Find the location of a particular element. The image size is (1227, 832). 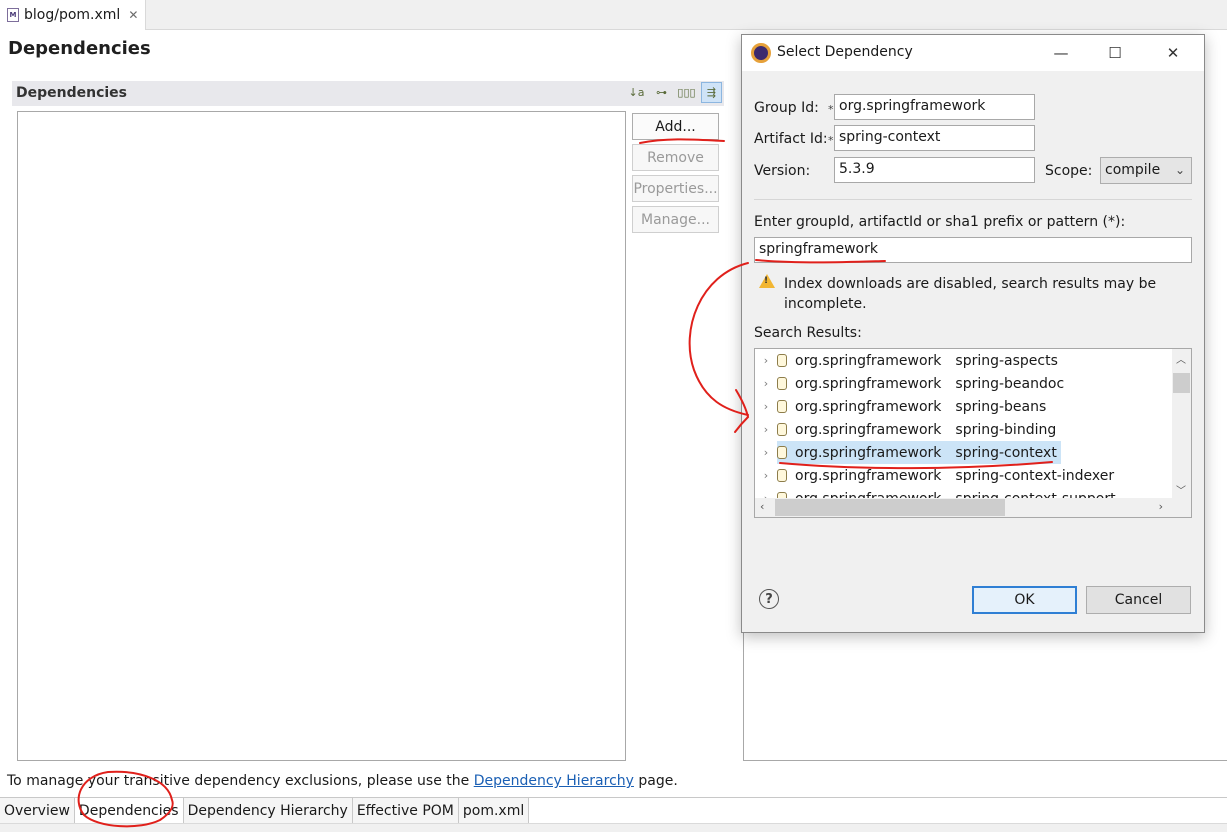

scope-value: compile is located at coordinates (1133, 170).